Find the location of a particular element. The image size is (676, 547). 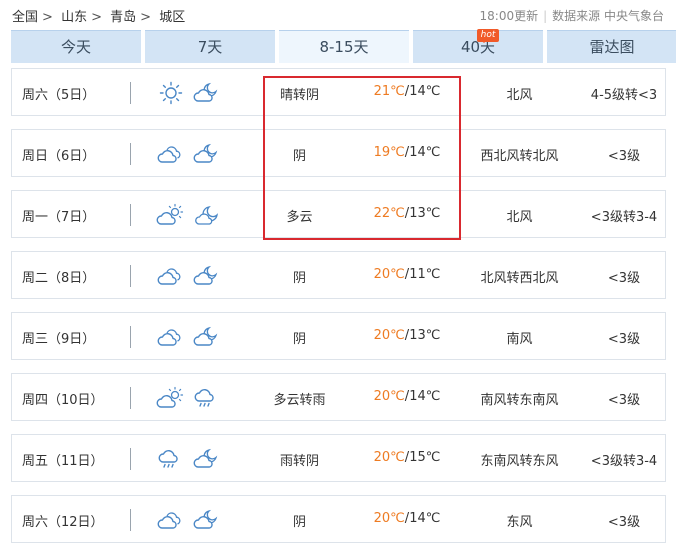

tab-40-days: 40天 hot is located at coordinates (478, 46).